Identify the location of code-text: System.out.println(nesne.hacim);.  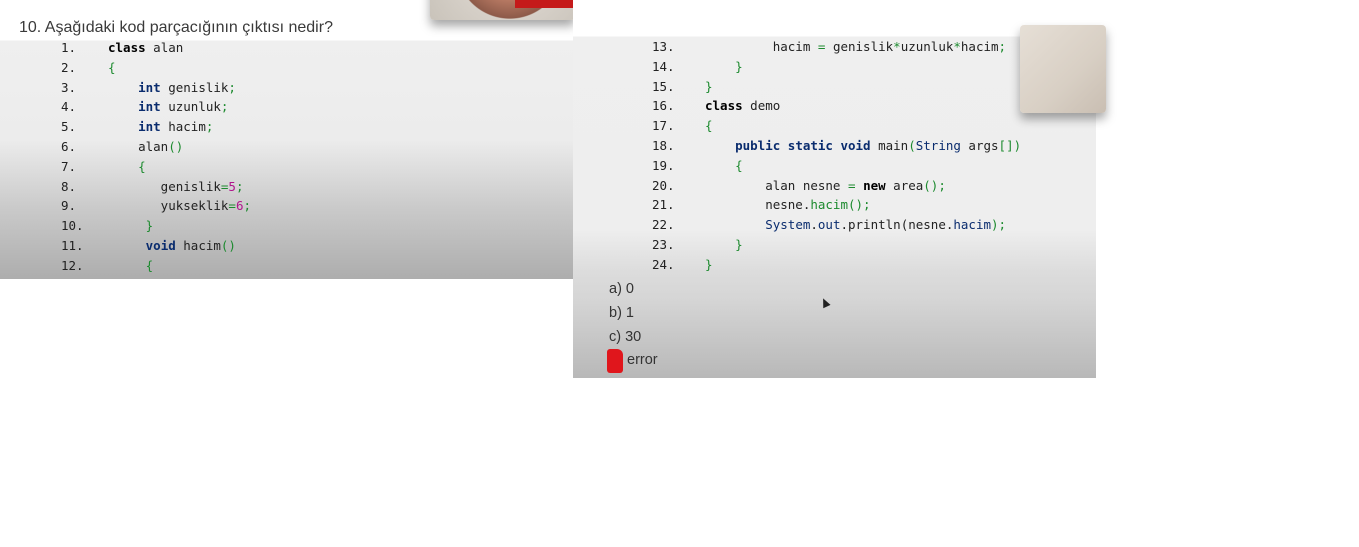
(855, 225).